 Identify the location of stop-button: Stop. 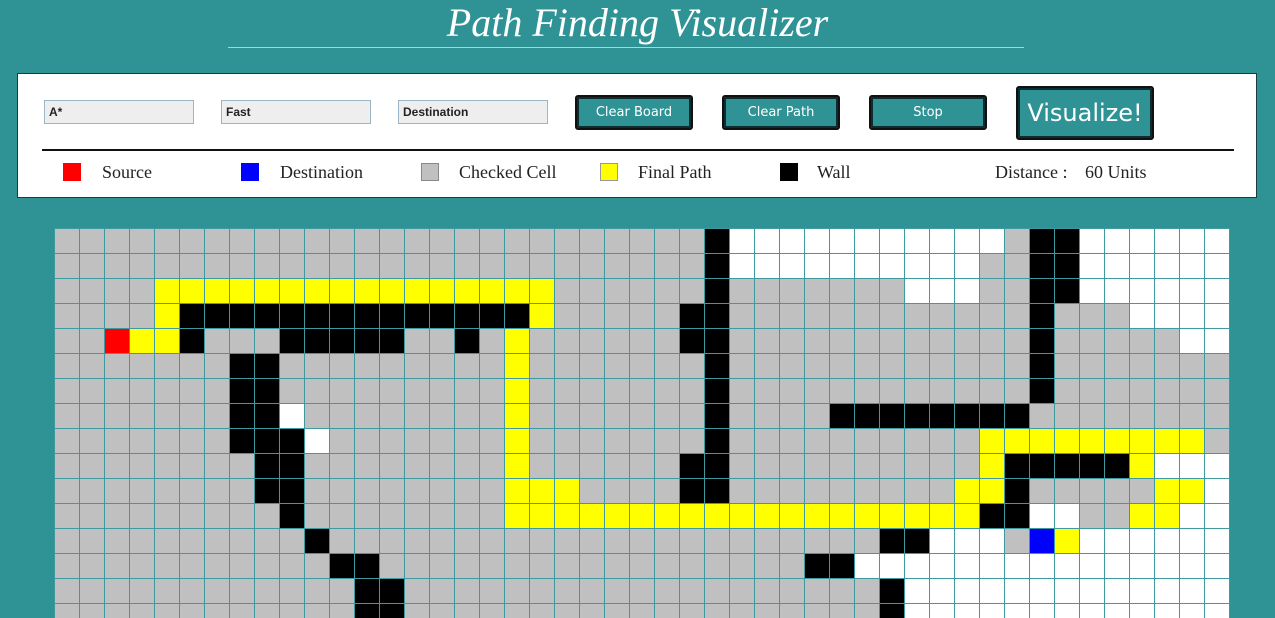
(928, 112).